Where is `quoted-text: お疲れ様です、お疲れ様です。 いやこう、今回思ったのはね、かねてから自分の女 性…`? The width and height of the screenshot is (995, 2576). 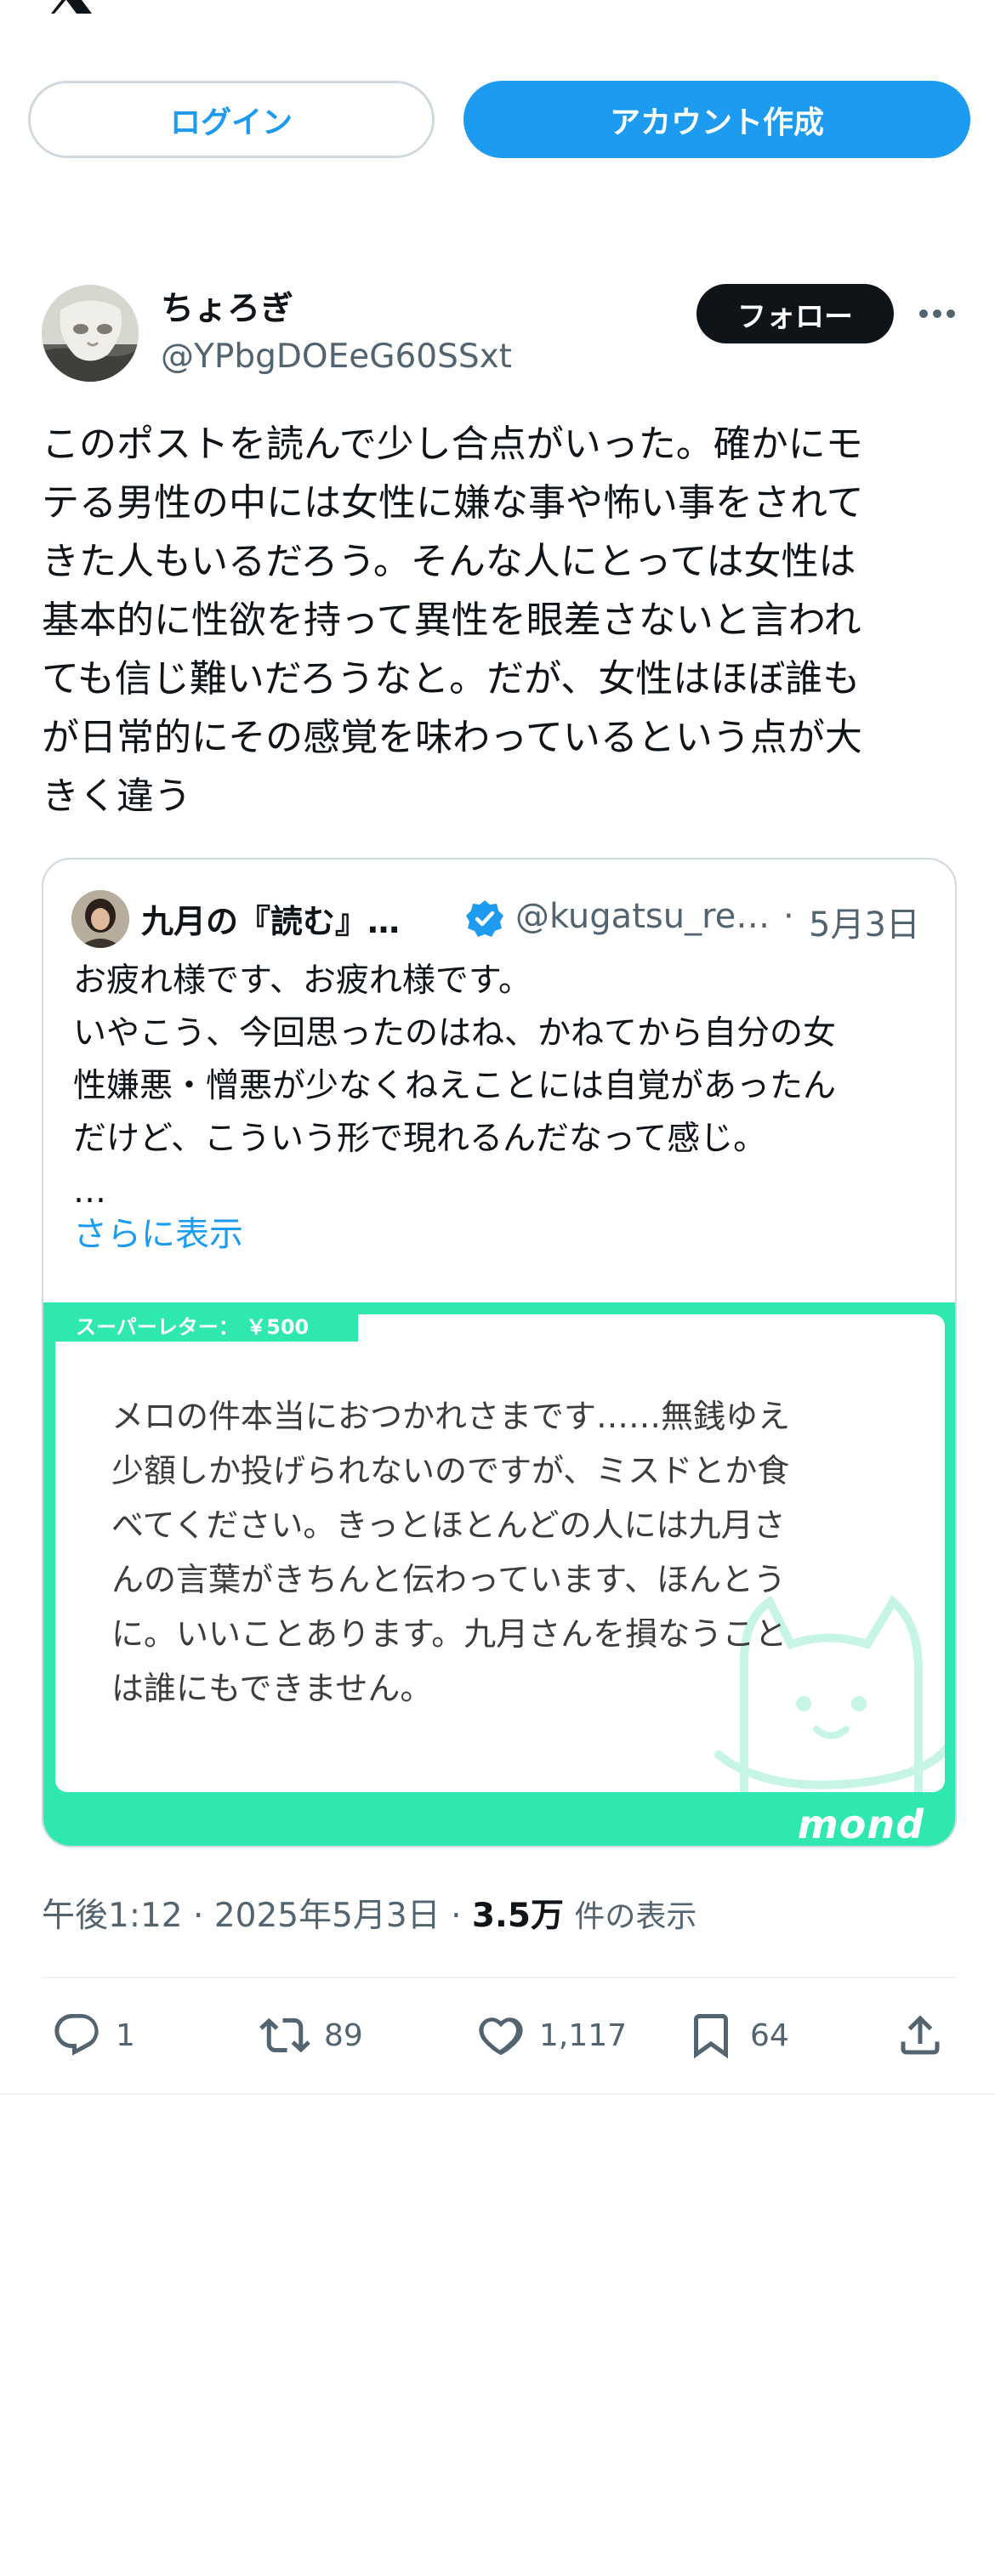 quoted-text: お疲れ様です、お疲れ様です。 いやこう、今回思ったのはね、かねてから自分の女 性… is located at coordinates (455, 1087).